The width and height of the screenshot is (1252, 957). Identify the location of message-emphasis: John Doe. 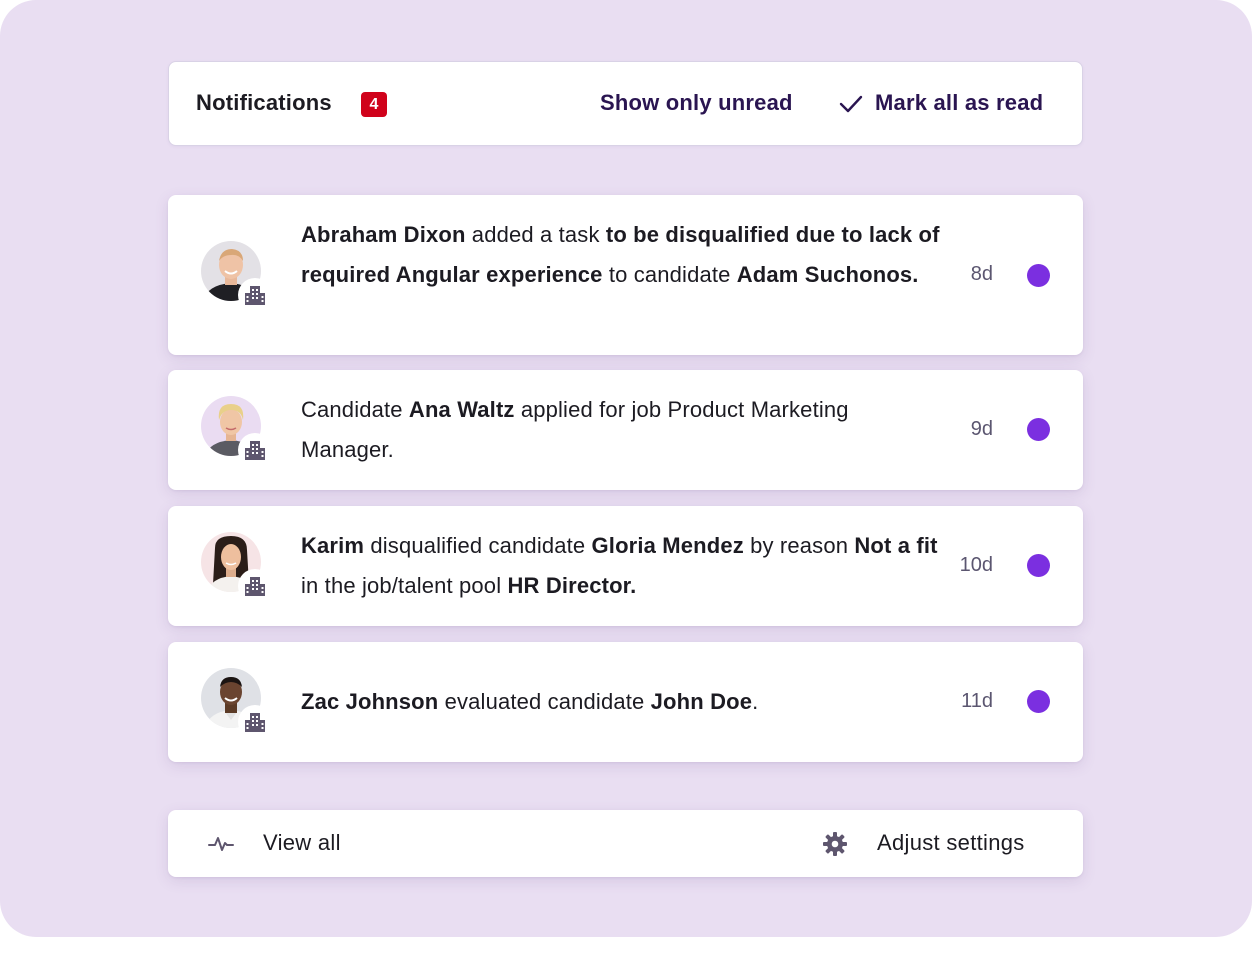
(701, 701).